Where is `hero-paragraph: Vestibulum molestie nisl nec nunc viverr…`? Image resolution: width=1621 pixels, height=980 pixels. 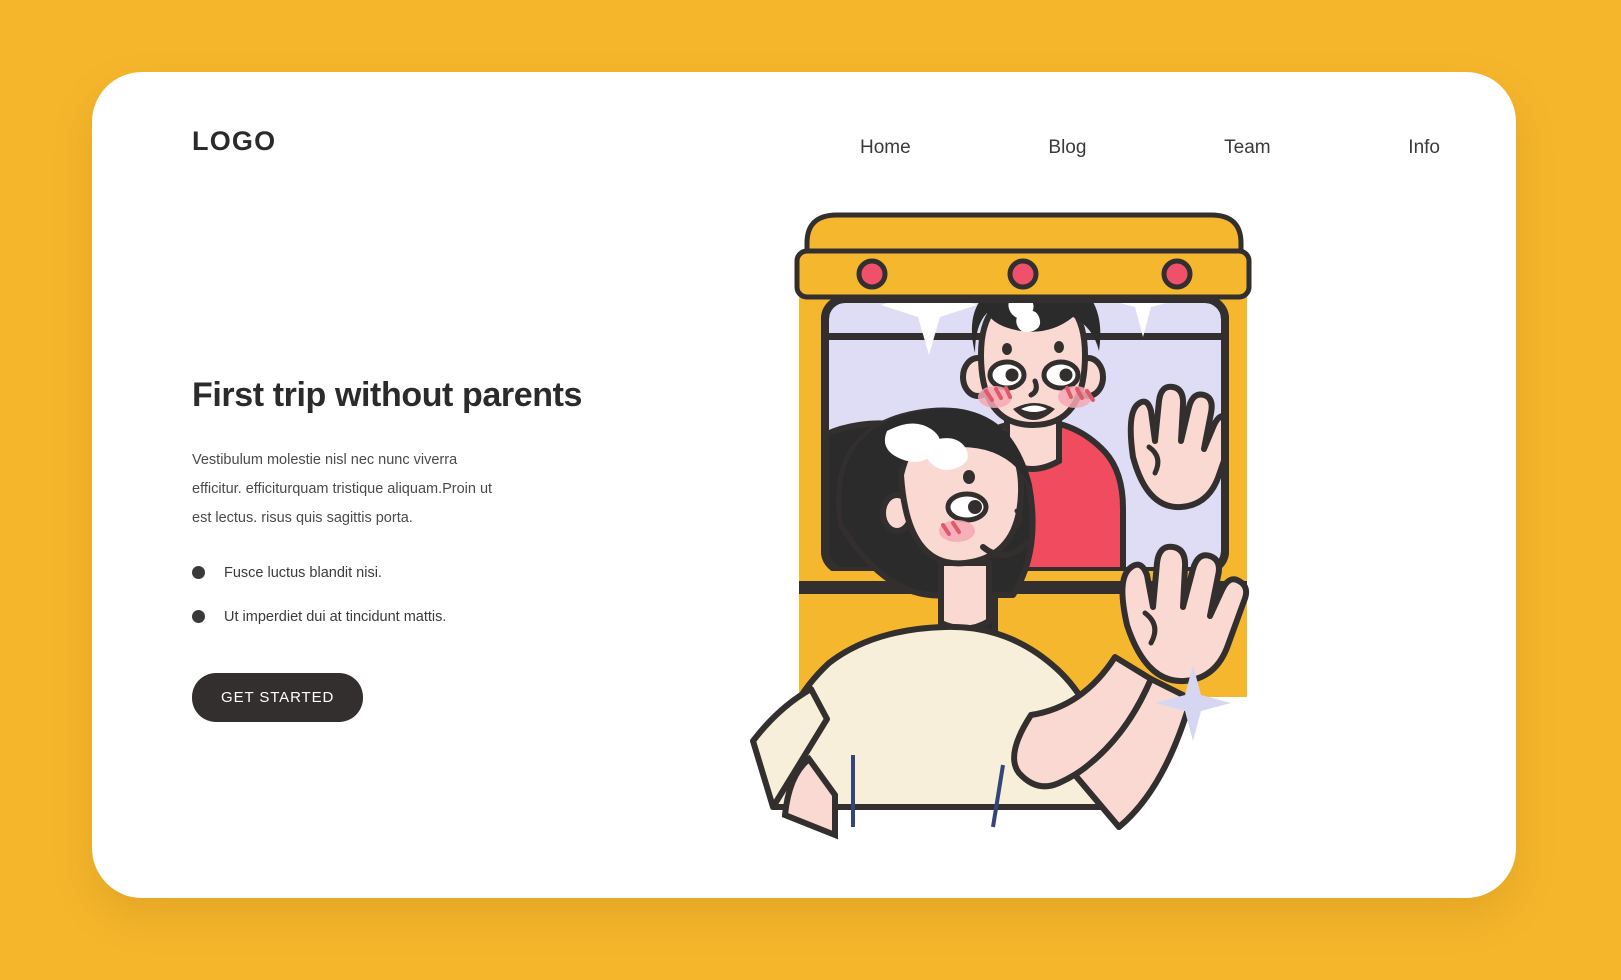
hero-paragraph: Vestibulum molestie nisl nec nunc viverr… is located at coordinates (342, 488).